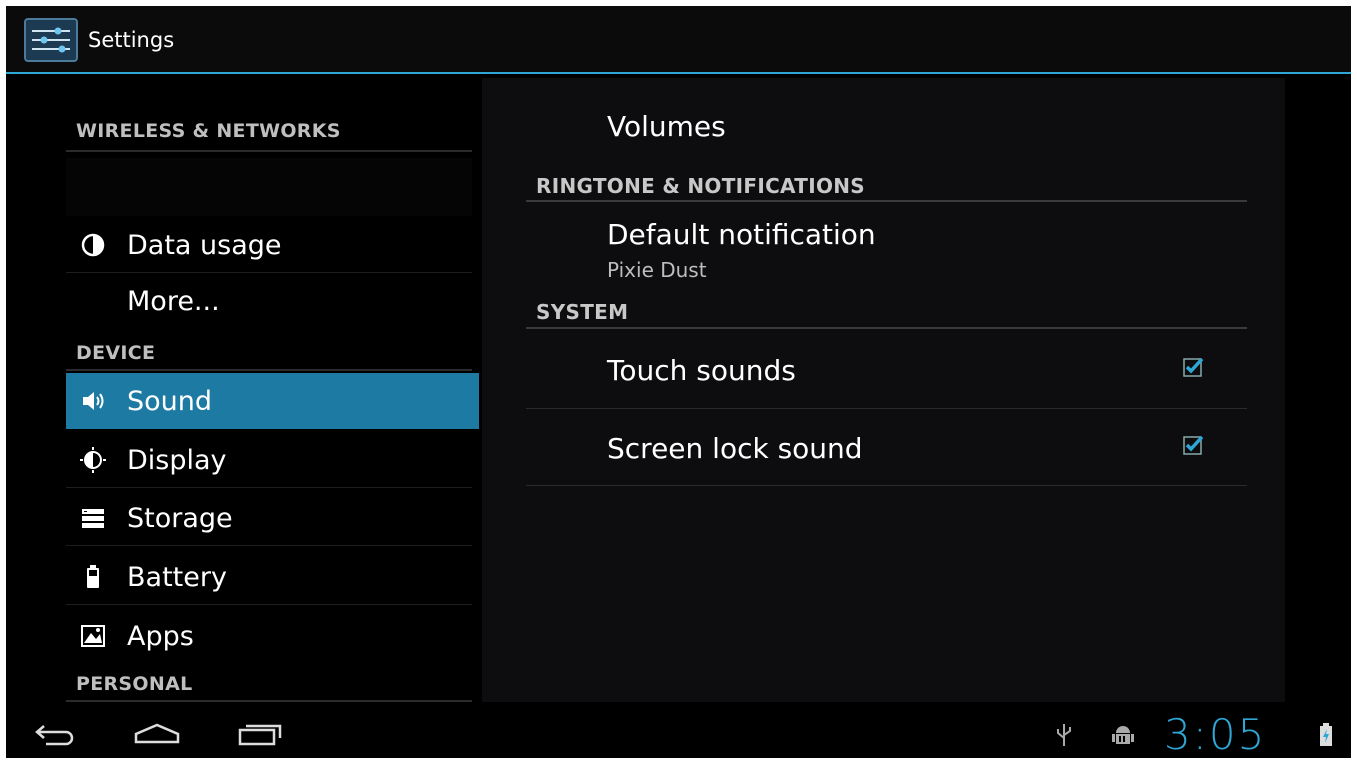 The width and height of the screenshot is (1357, 762). Describe the element at coordinates (678, 73) in the screenshot. I see `action-bar-divider` at that location.